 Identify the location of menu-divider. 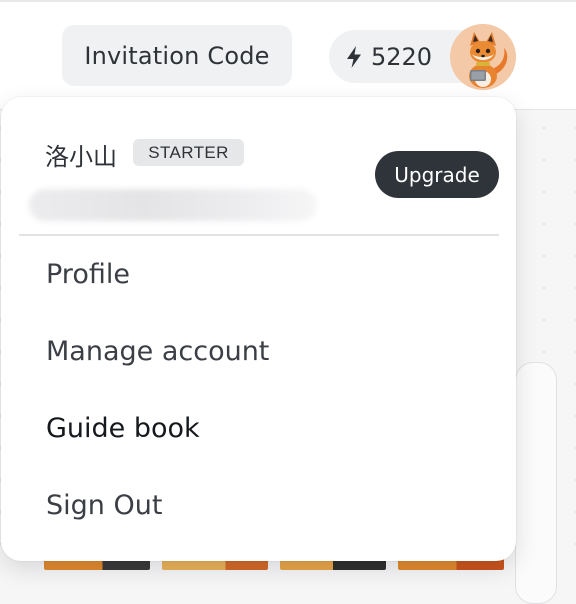
(259, 235).